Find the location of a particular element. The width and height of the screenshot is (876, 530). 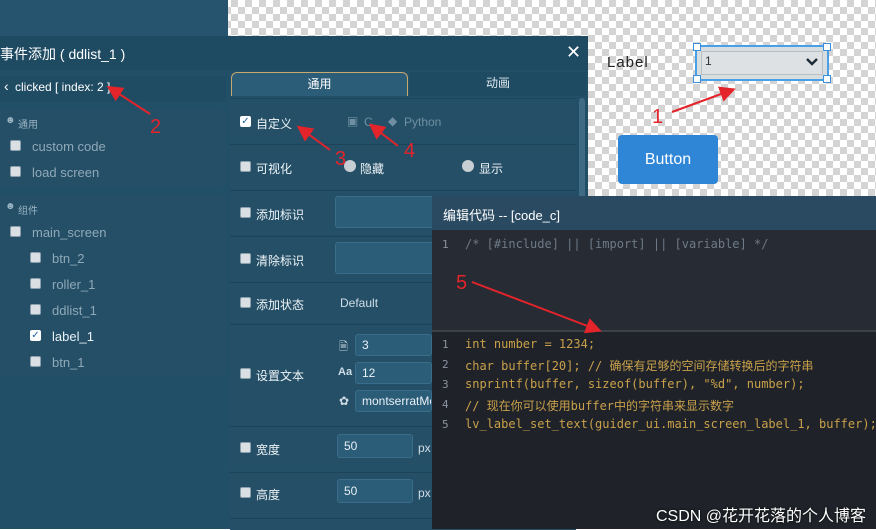

code-line: // 现在你可以使用buffer中的字符串来显示数字 is located at coordinates (599, 405).